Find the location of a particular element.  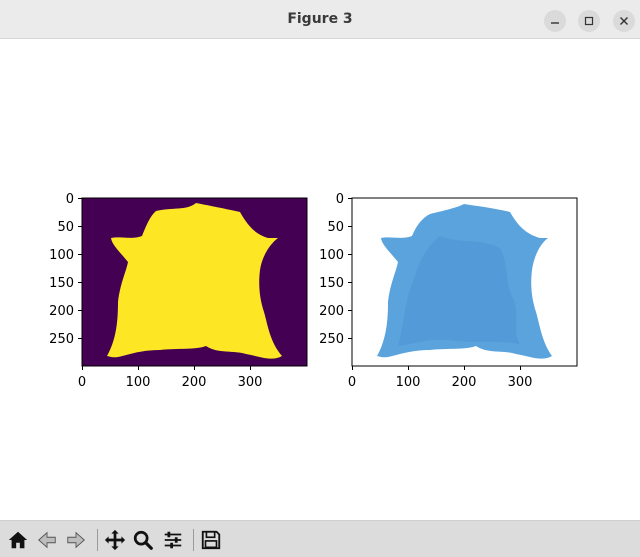

mask-ytick: 100 is located at coordinates (61, 255).